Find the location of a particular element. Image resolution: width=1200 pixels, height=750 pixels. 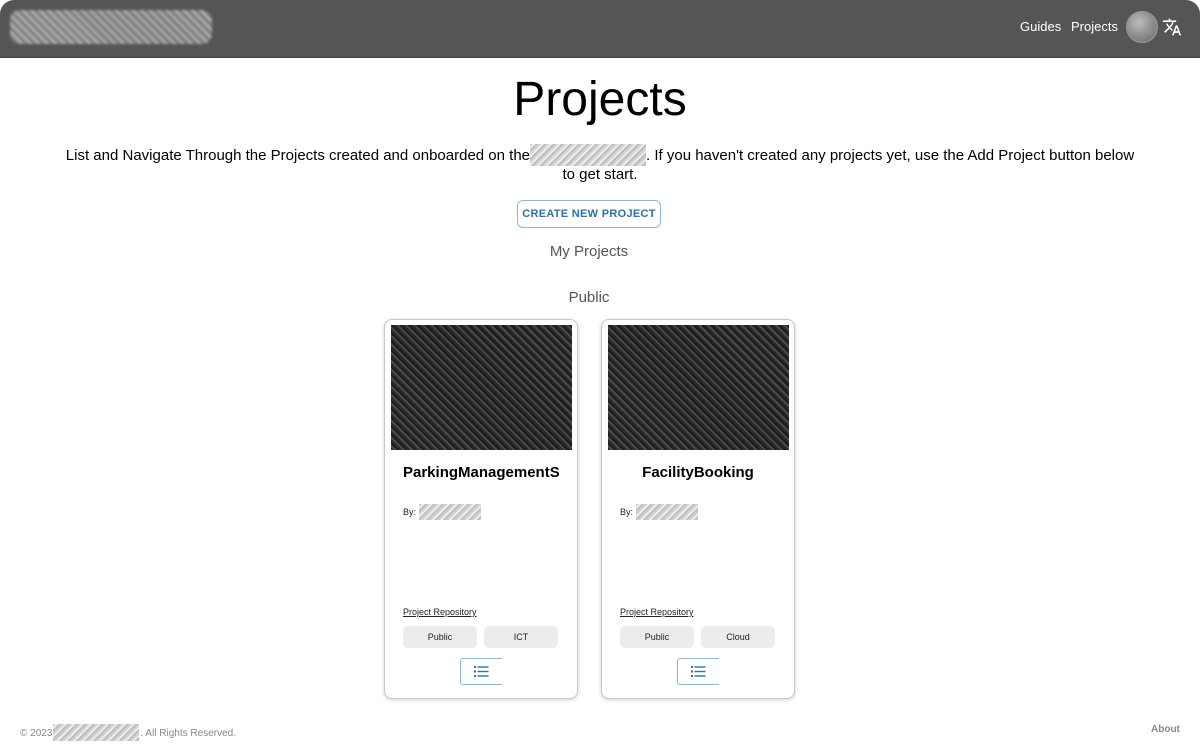

brand-logo is located at coordinates (111, 27).